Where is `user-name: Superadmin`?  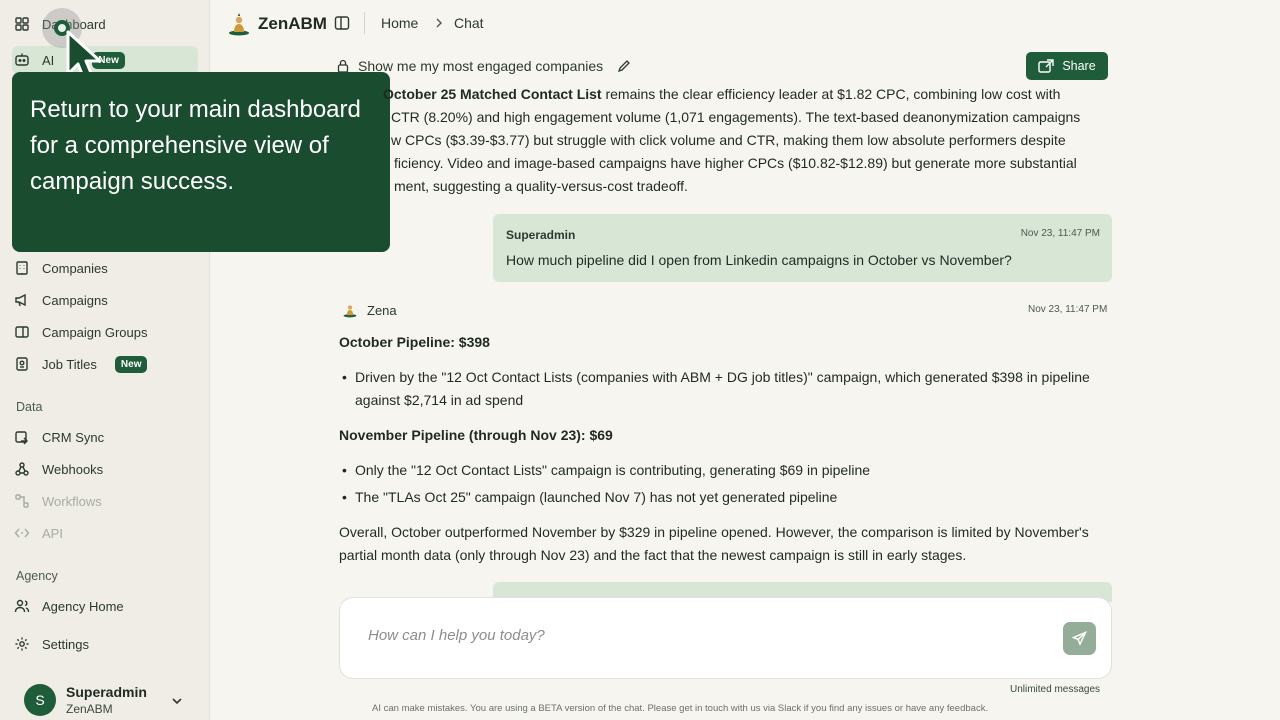
user-name: Superadmin is located at coordinates (106, 692).